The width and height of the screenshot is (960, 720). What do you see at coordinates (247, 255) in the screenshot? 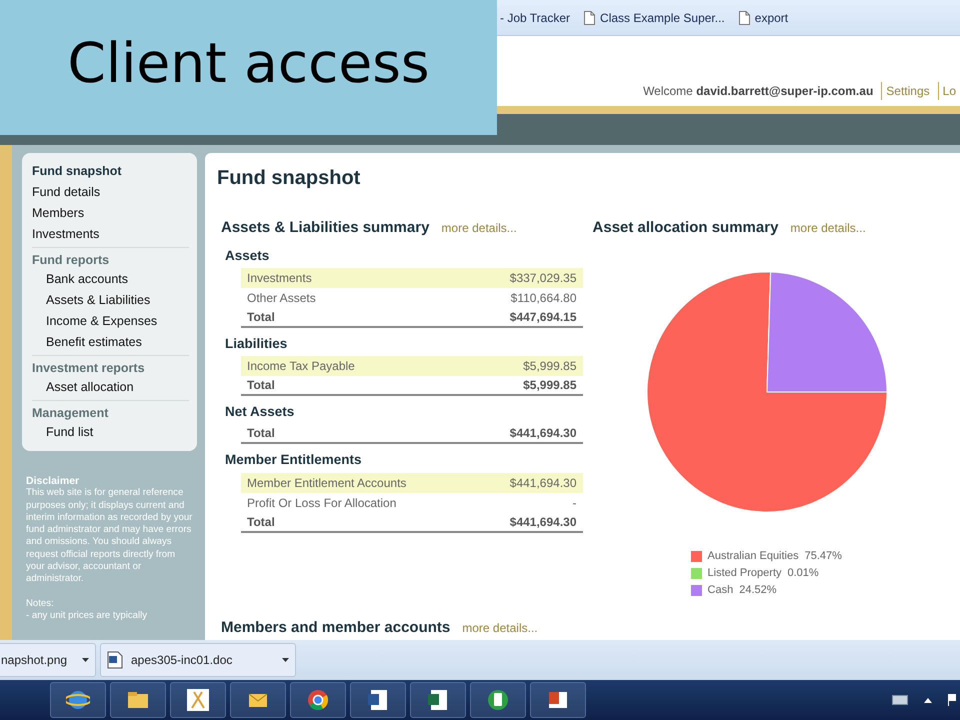
I see `group-heading: Assets` at bounding box center [247, 255].